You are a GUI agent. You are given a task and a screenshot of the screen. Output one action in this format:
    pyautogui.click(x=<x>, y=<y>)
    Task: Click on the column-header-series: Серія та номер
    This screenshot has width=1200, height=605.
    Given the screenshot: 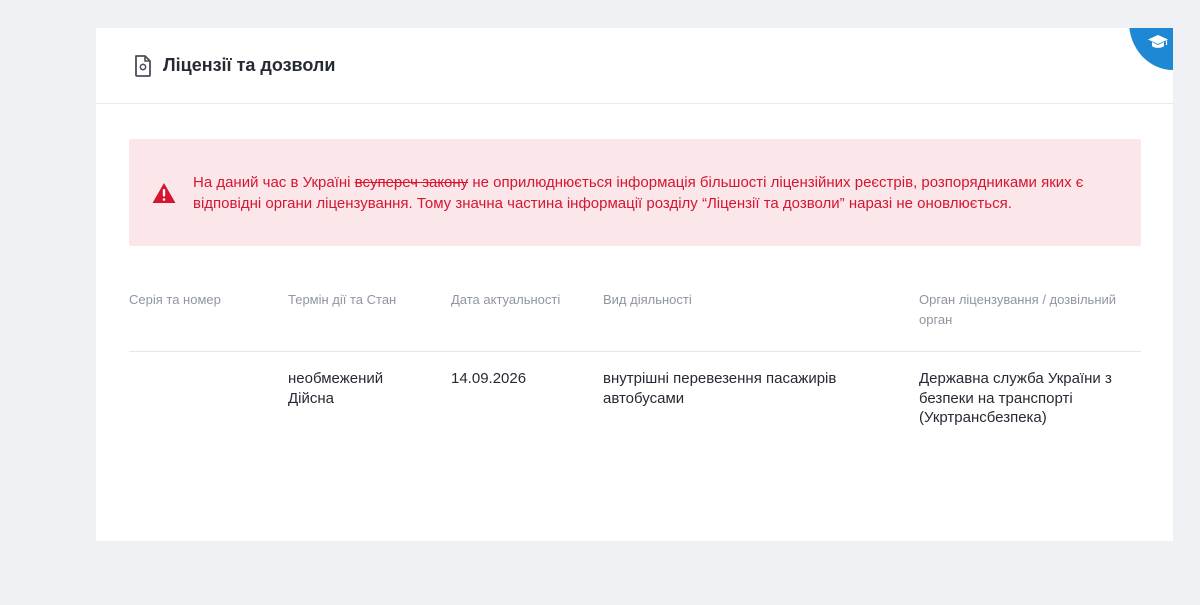 What is the action you would take?
    pyautogui.click(x=175, y=299)
    